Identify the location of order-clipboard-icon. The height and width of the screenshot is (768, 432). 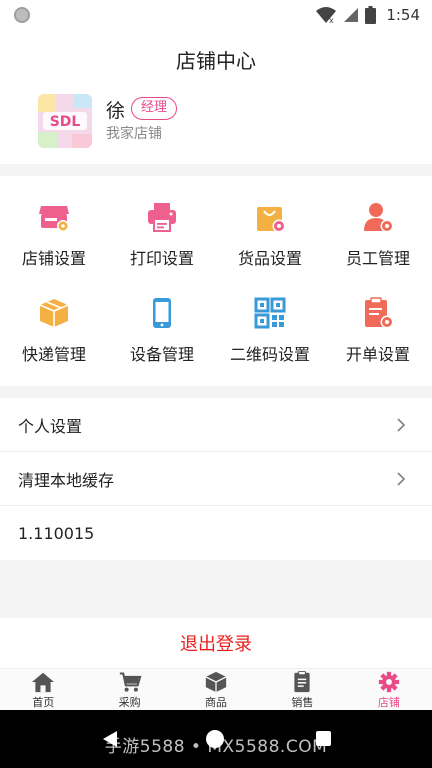
(379, 313).